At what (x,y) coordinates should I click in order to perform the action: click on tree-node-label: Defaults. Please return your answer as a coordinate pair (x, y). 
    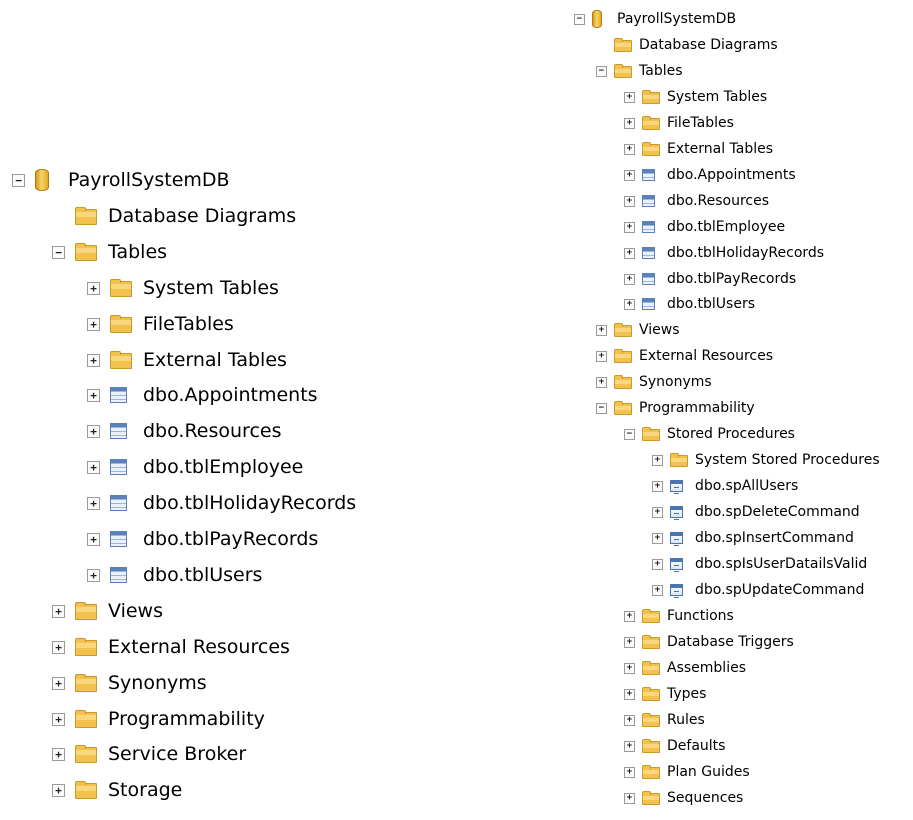
    Looking at the image, I should click on (696, 746).